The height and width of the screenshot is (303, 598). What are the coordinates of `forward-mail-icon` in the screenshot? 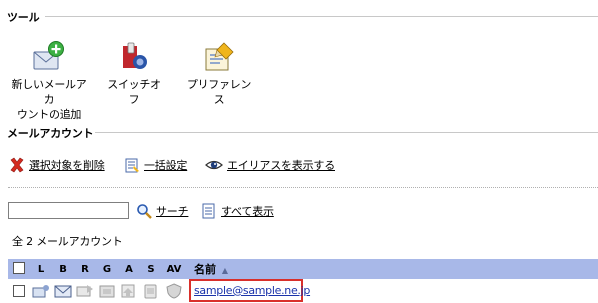 It's located at (85, 291).